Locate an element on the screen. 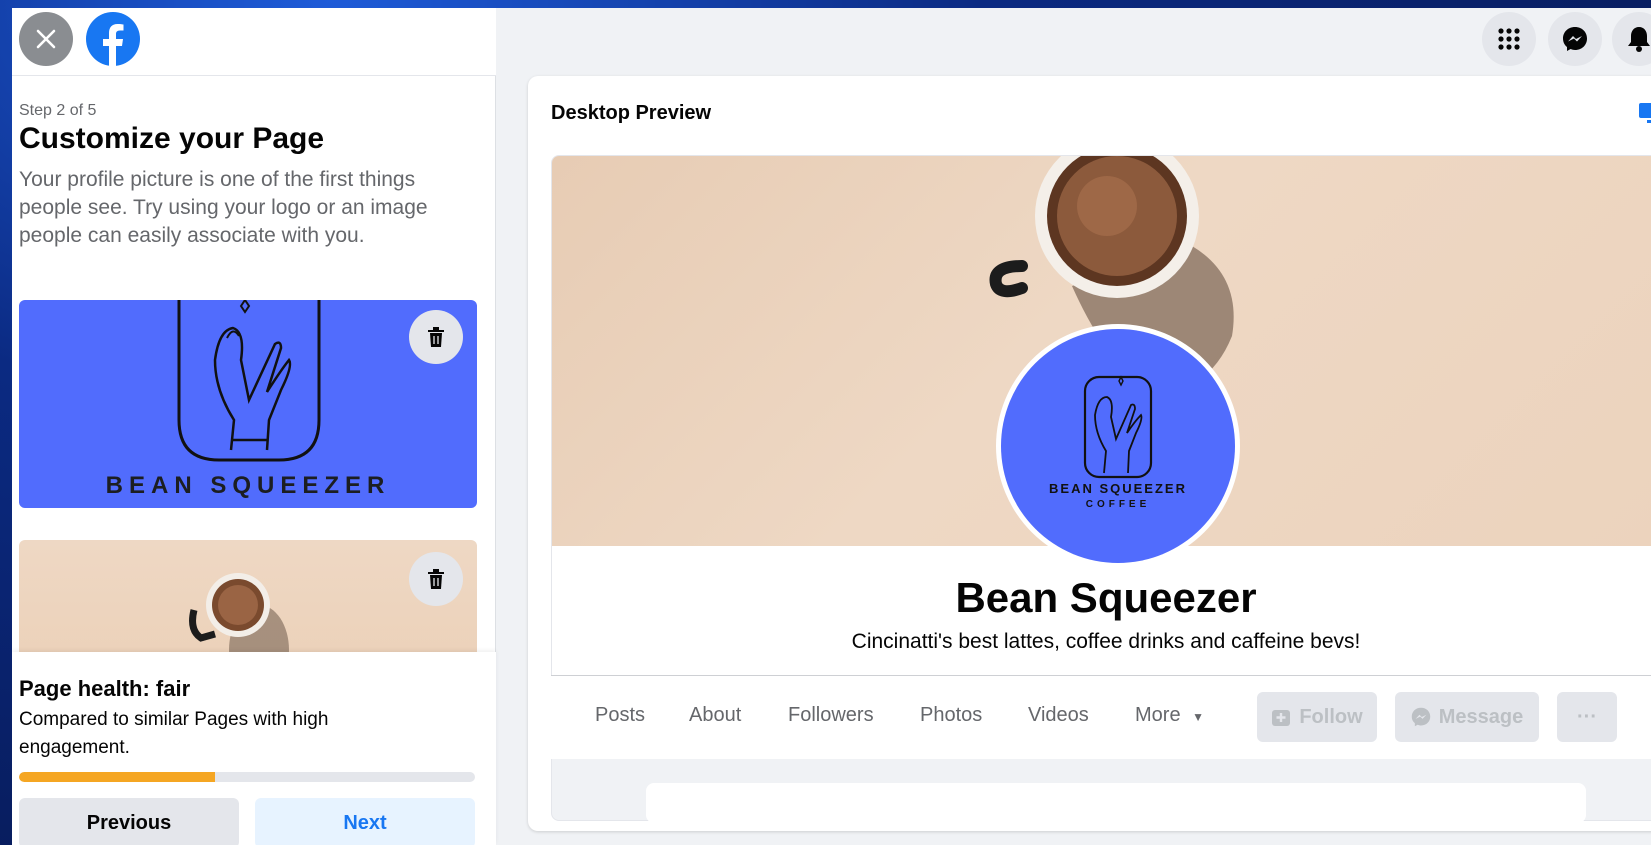 Image resolution: width=1651 pixels, height=845 pixels. hand-logo-icon is located at coordinates (1118, 427).